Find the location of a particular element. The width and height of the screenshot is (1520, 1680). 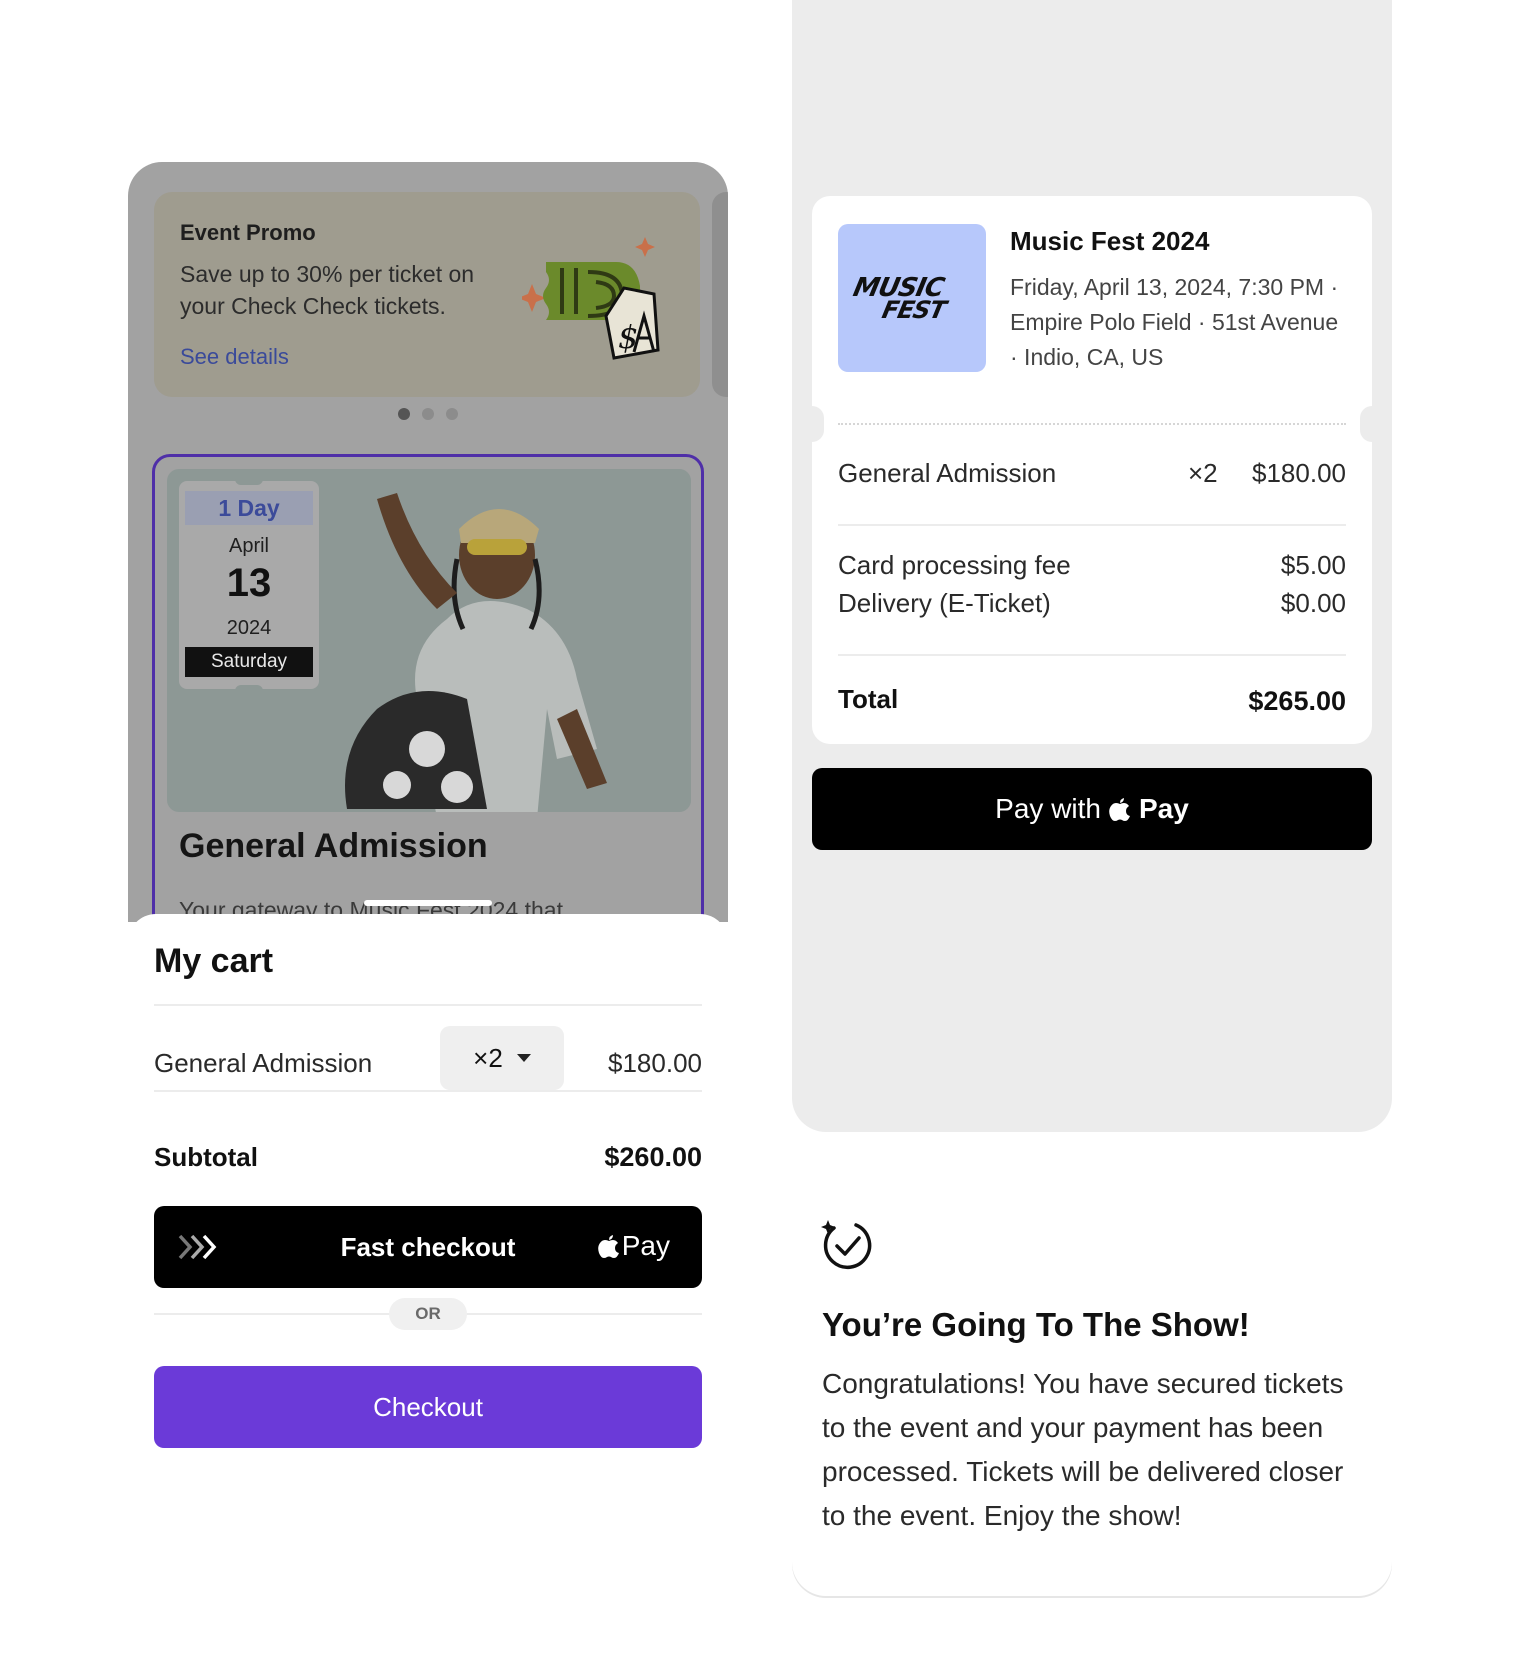

event-title: Music Fest 2024 is located at coordinates (1110, 241).